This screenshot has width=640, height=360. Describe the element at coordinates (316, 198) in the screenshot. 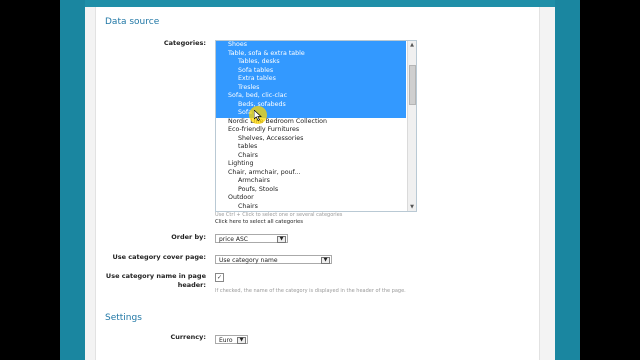

I see `category-option: Outdoor` at that location.